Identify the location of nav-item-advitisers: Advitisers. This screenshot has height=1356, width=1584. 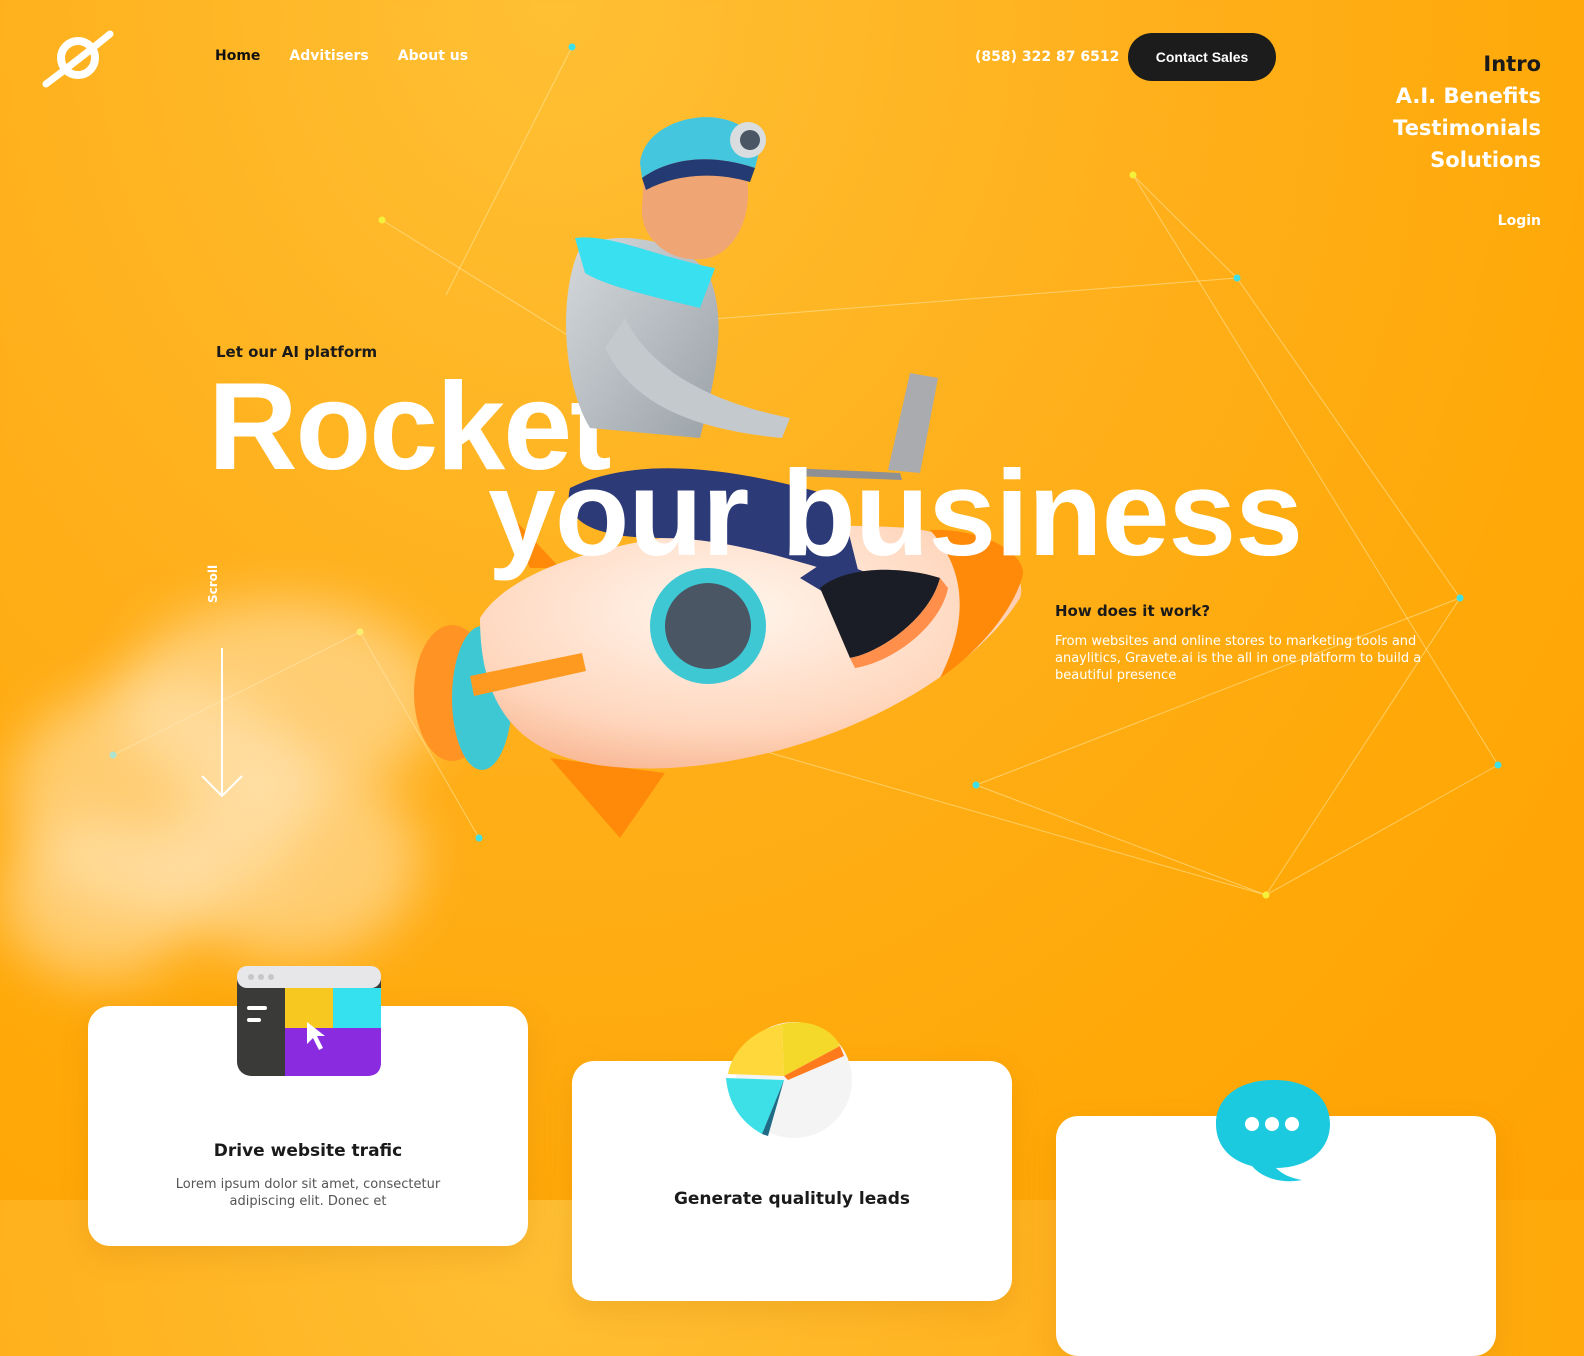
(328, 56).